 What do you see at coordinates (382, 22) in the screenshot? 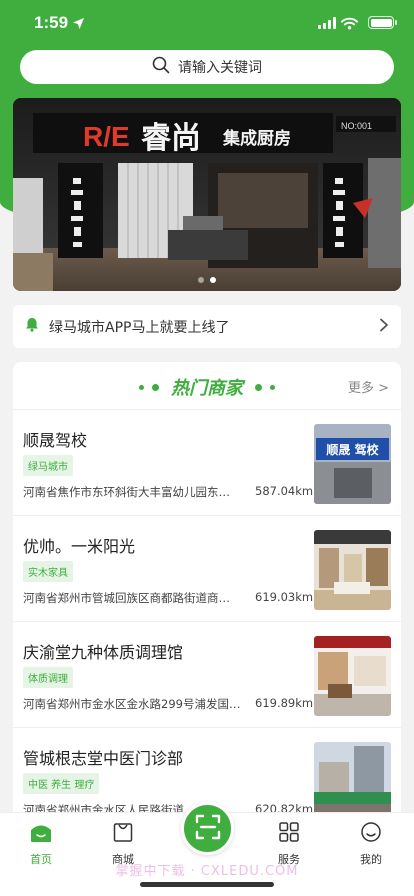
I see `battery-icon` at bounding box center [382, 22].